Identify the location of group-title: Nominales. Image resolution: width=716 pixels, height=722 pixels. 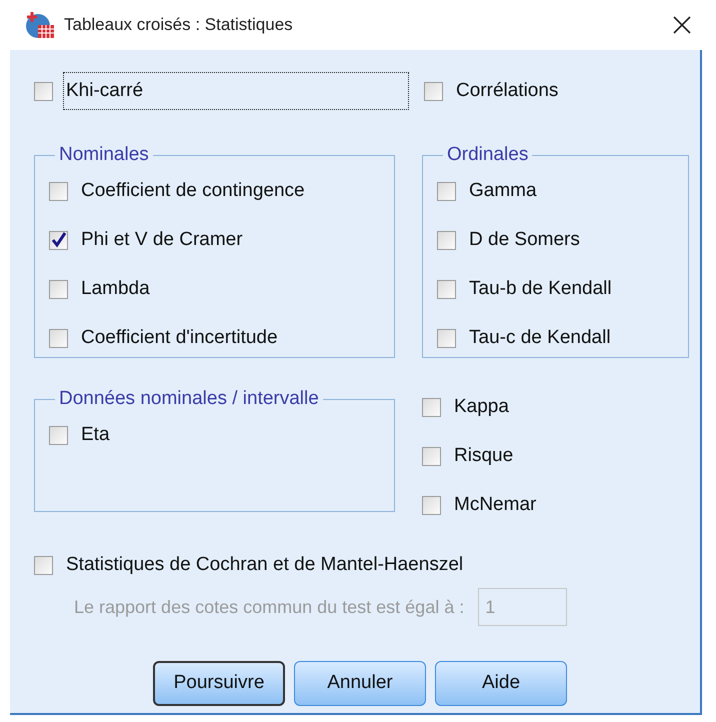
(104, 155).